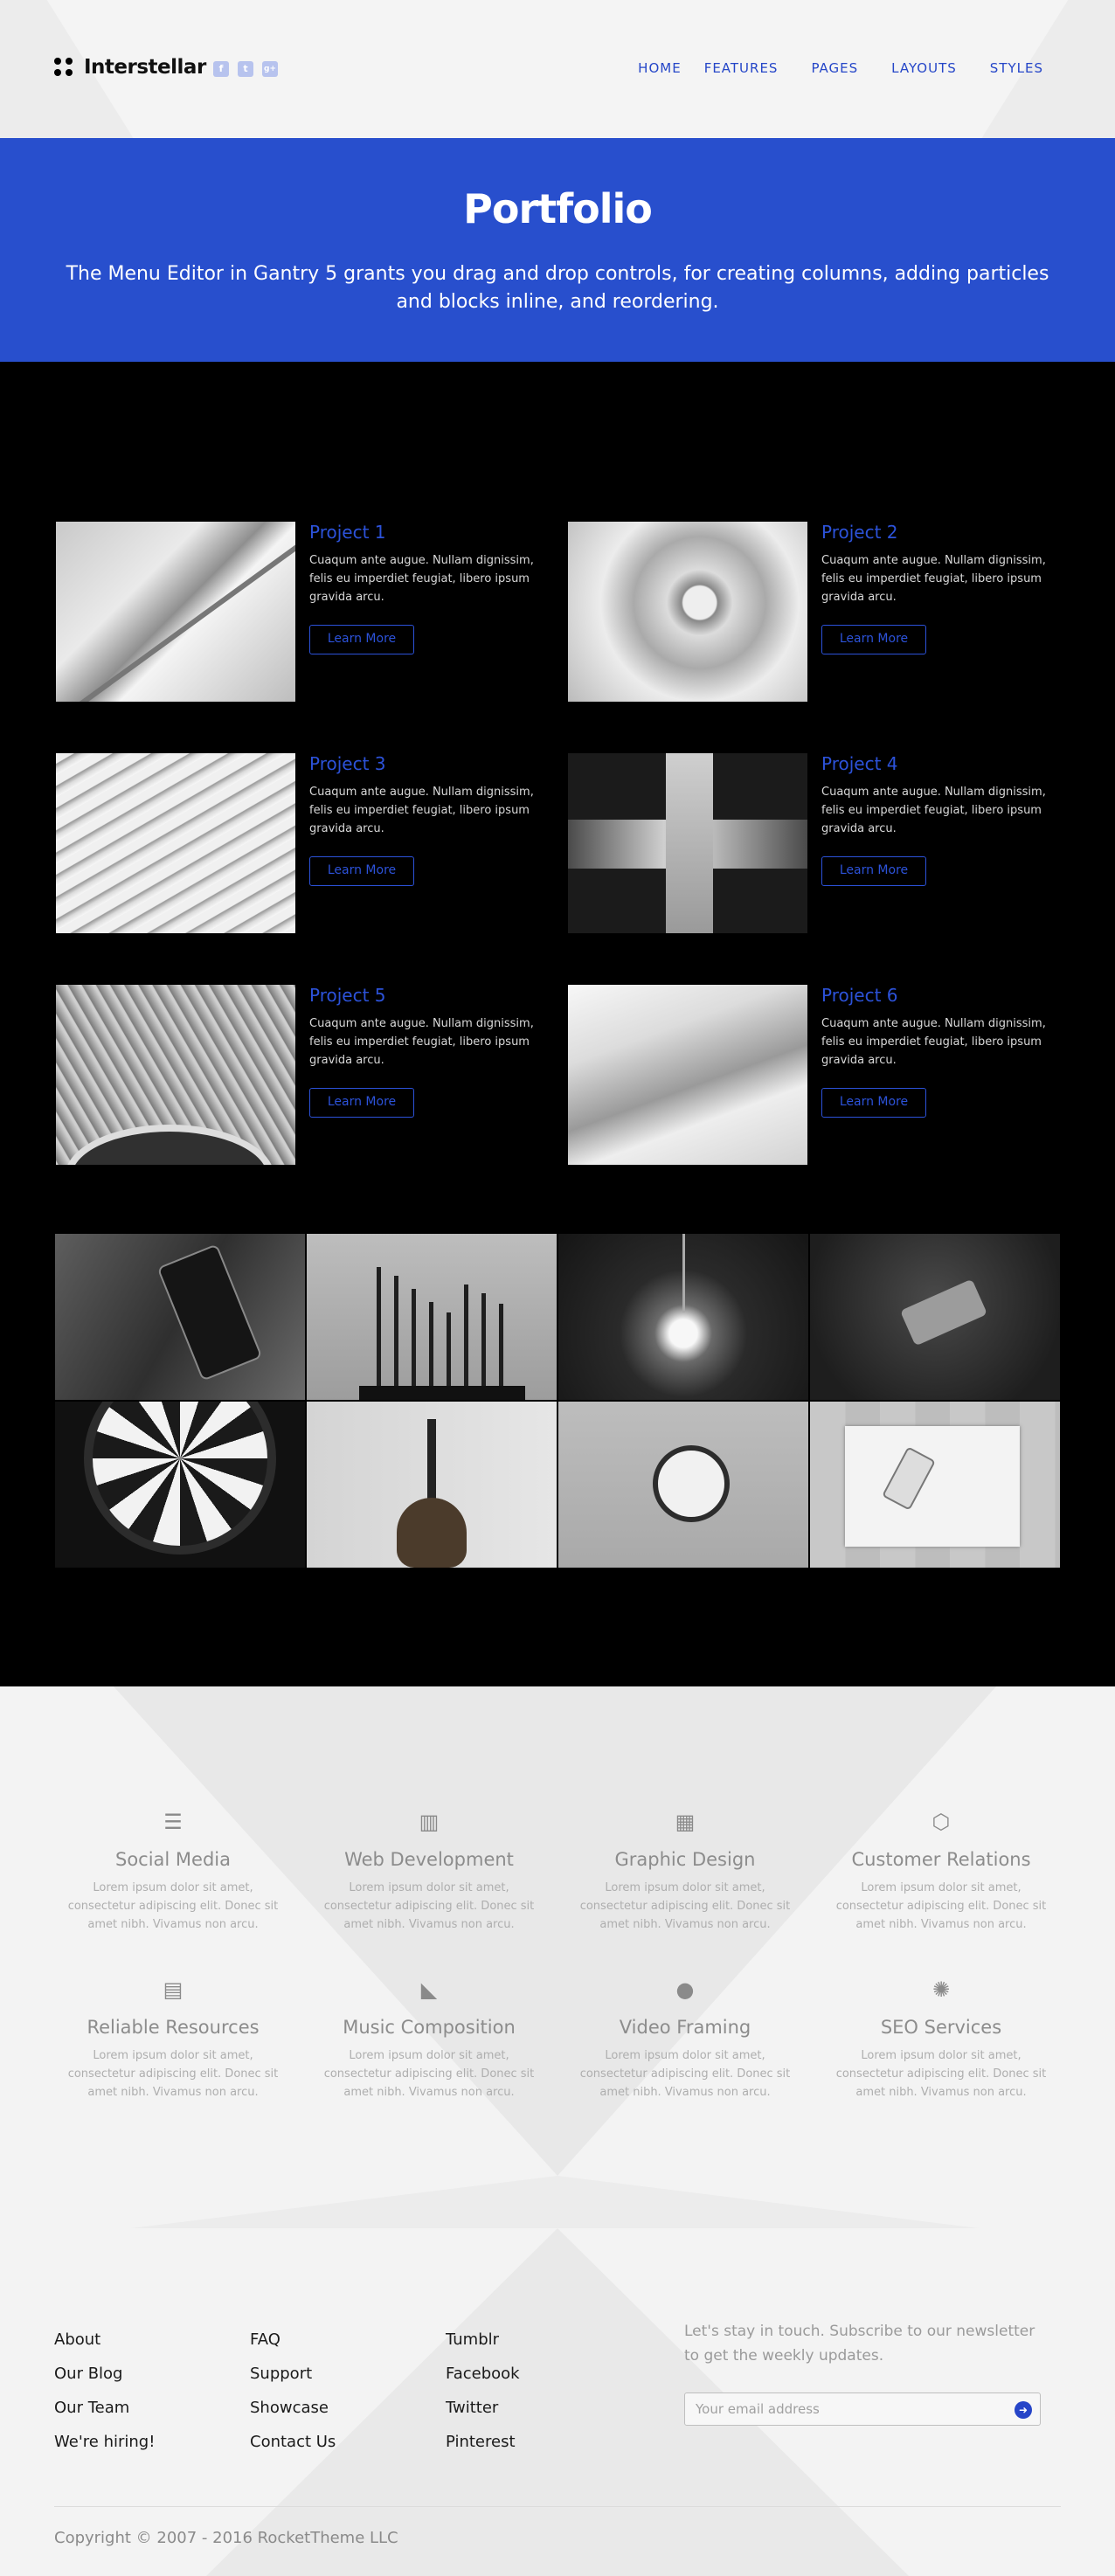  What do you see at coordinates (924, 68) in the screenshot?
I see `nav-layouts: LAYOUTS` at bounding box center [924, 68].